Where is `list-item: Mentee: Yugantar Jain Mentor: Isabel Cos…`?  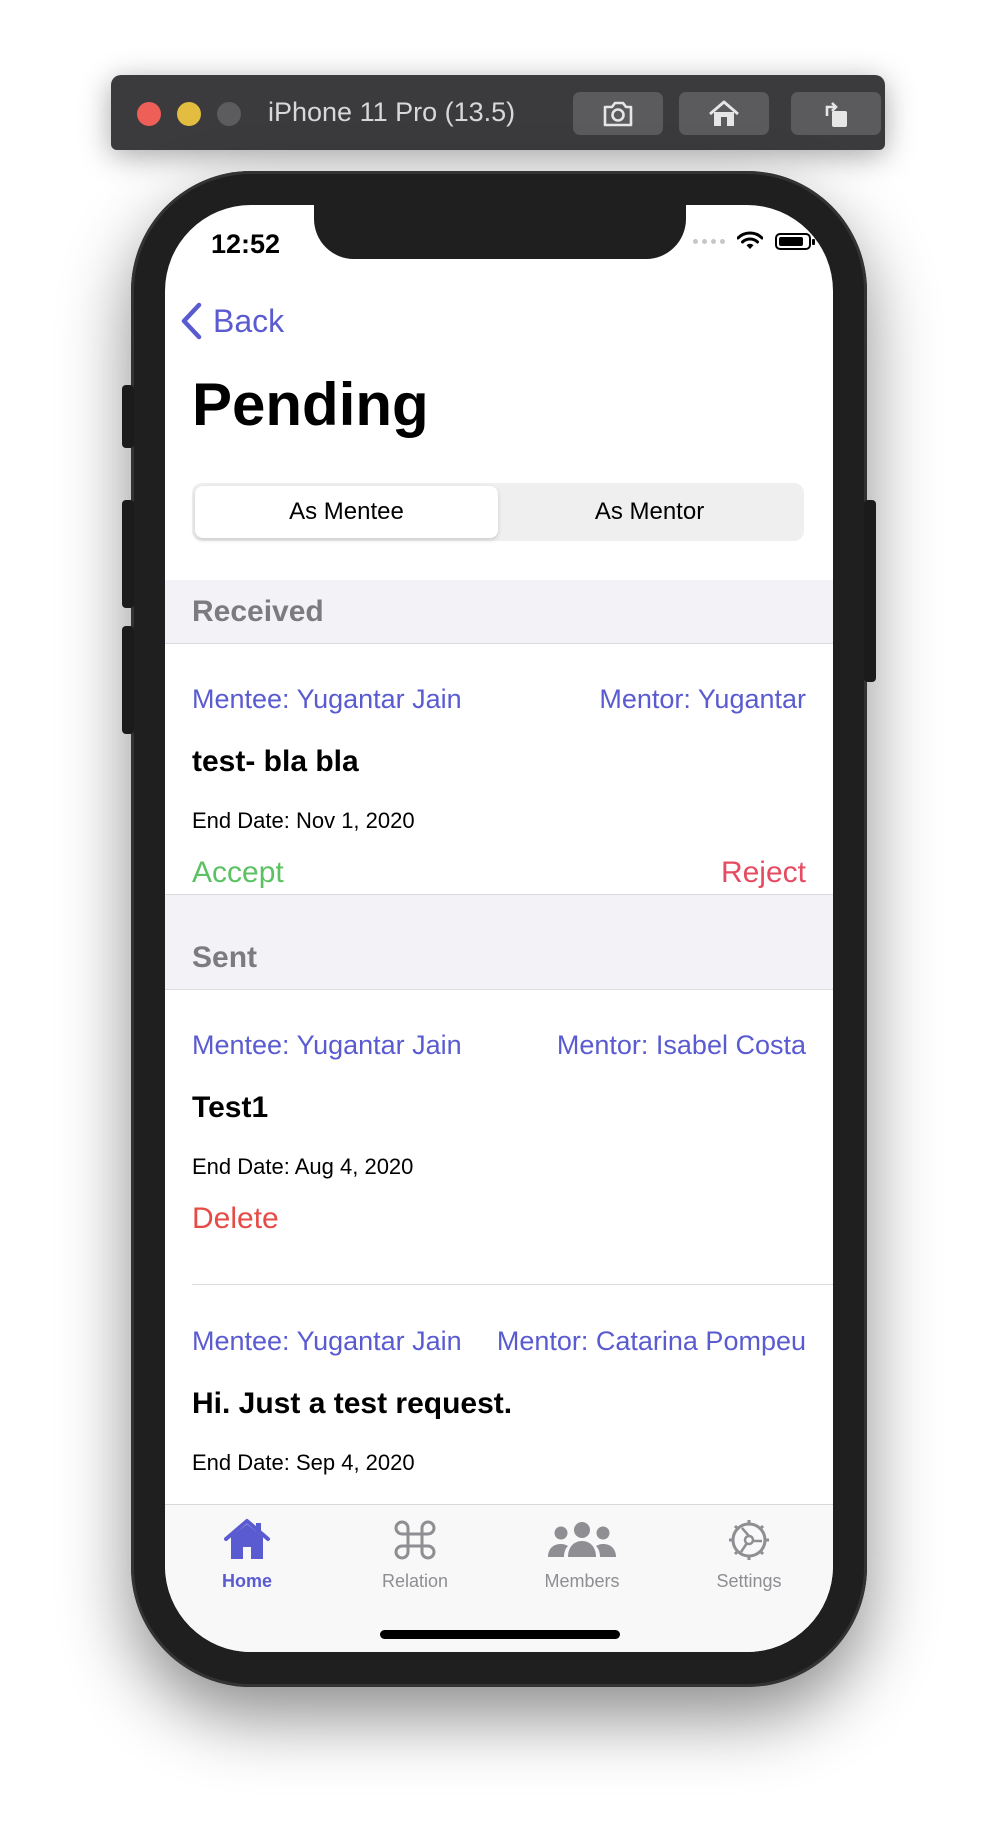
list-item: Mentee: Yugantar Jain Mentor: Isabel Cos… is located at coordinates (499, 1138).